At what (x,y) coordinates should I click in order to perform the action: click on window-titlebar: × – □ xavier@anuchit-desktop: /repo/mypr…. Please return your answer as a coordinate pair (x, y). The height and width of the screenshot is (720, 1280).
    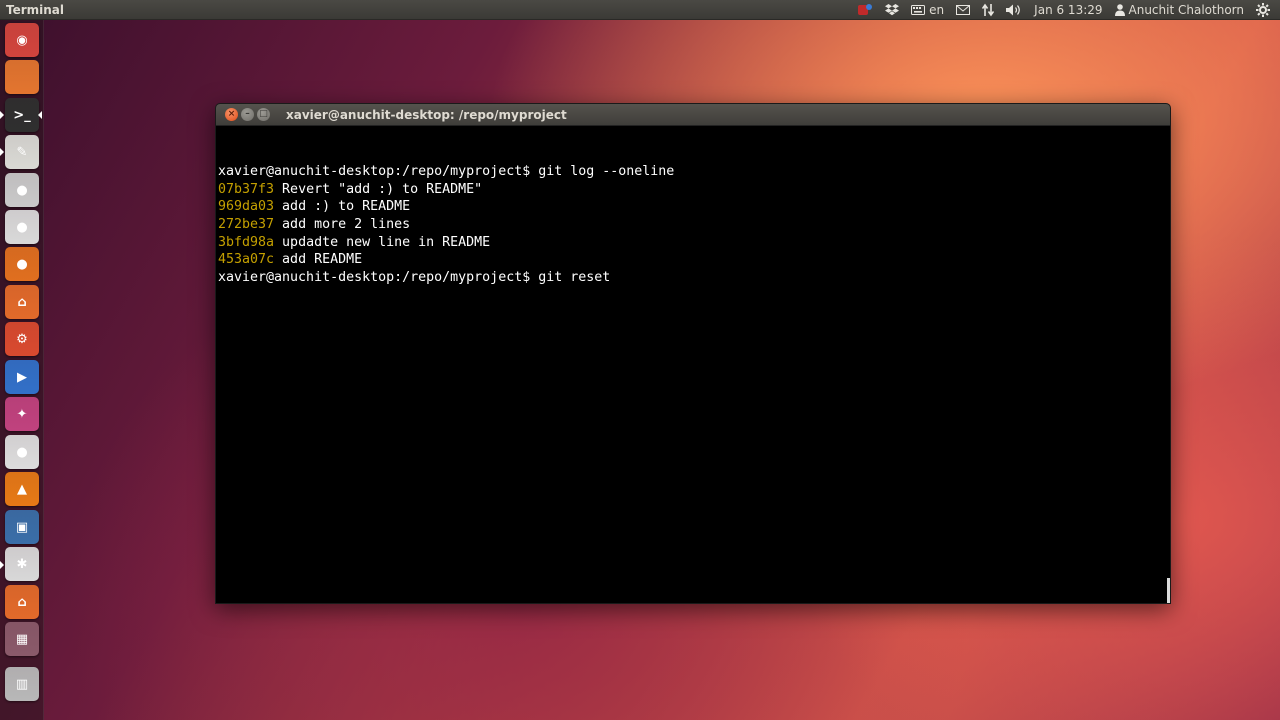
    Looking at the image, I should click on (693, 115).